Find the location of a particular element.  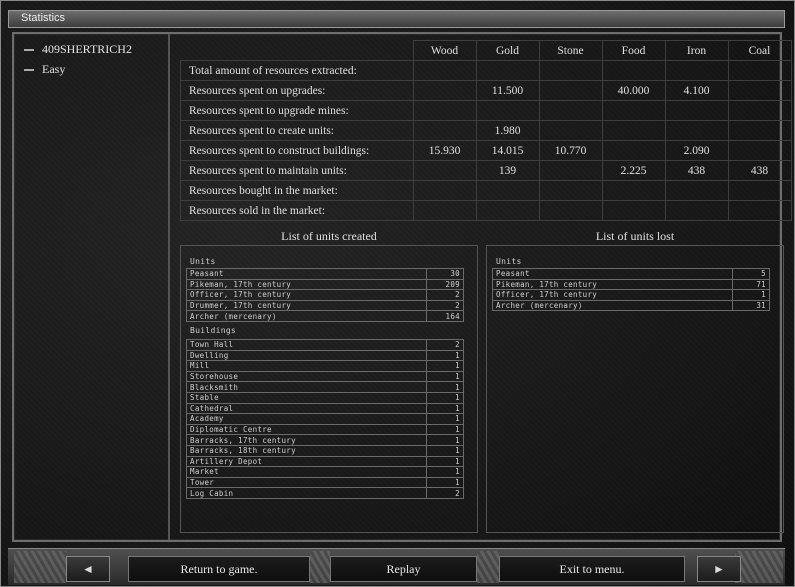

item-name: Archer (mercenary) is located at coordinates (612, 305).